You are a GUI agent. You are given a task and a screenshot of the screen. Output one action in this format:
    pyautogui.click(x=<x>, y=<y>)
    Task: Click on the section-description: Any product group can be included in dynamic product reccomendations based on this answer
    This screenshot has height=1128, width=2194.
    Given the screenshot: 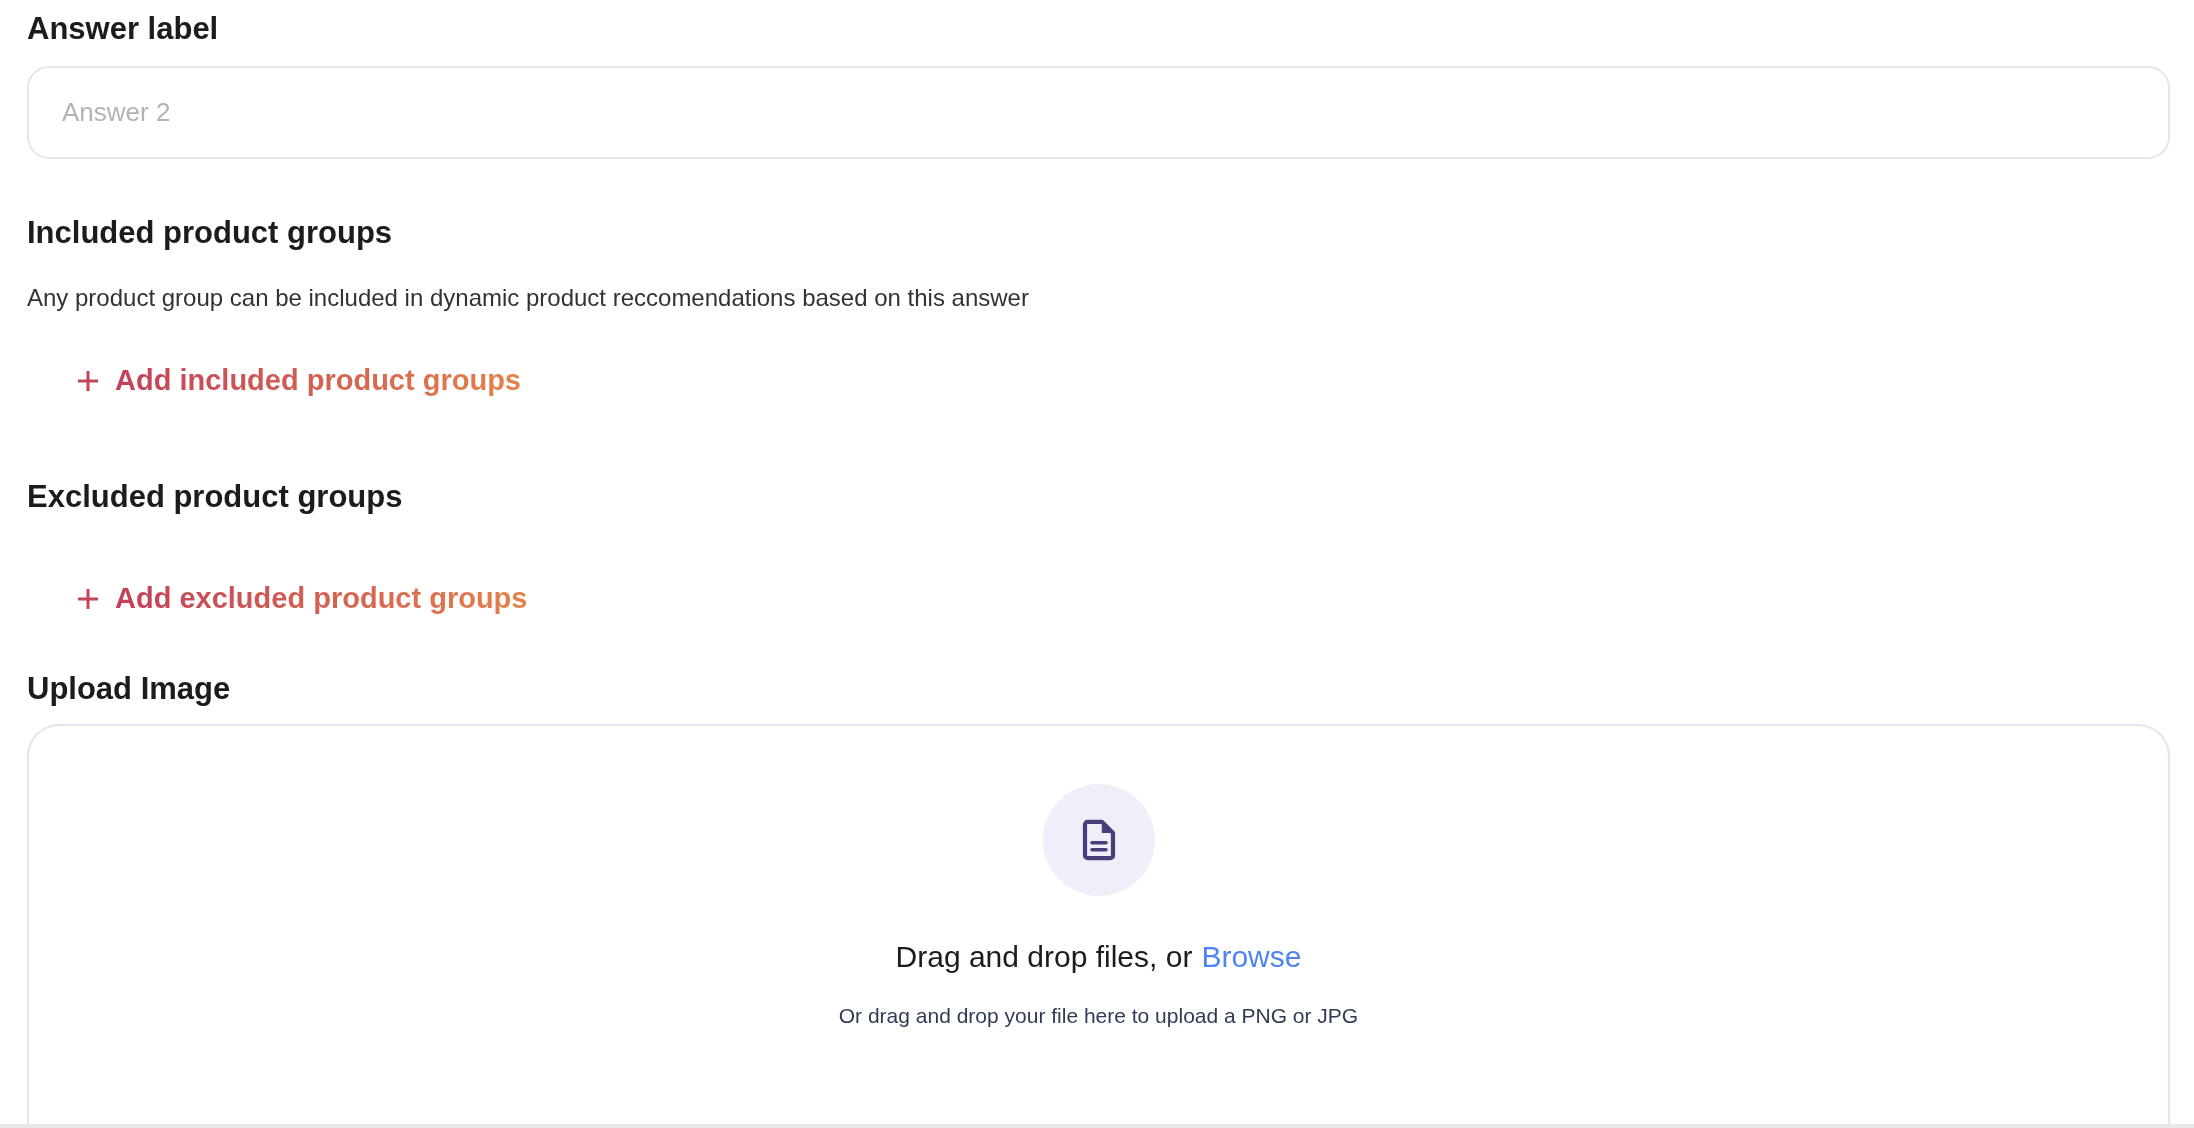 What is the action you would take?
    pyautogui.click(x=528, y=298)
    